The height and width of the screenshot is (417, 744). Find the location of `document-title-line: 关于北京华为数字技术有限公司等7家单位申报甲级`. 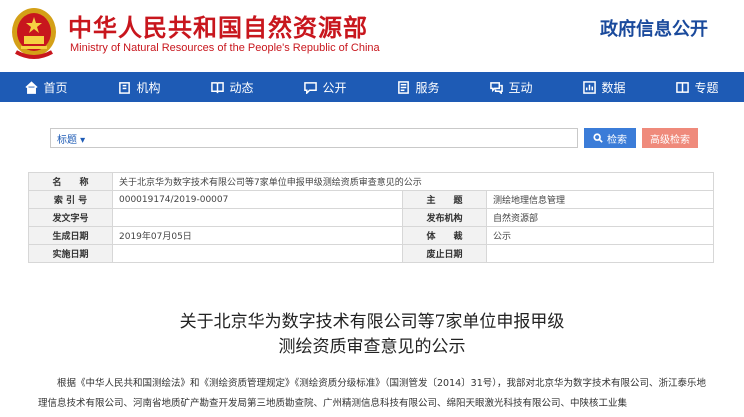

document-title-line: 关于北京华为数字技术有限公司等7家单位申报甲级 is located at coordinates (372, 322).